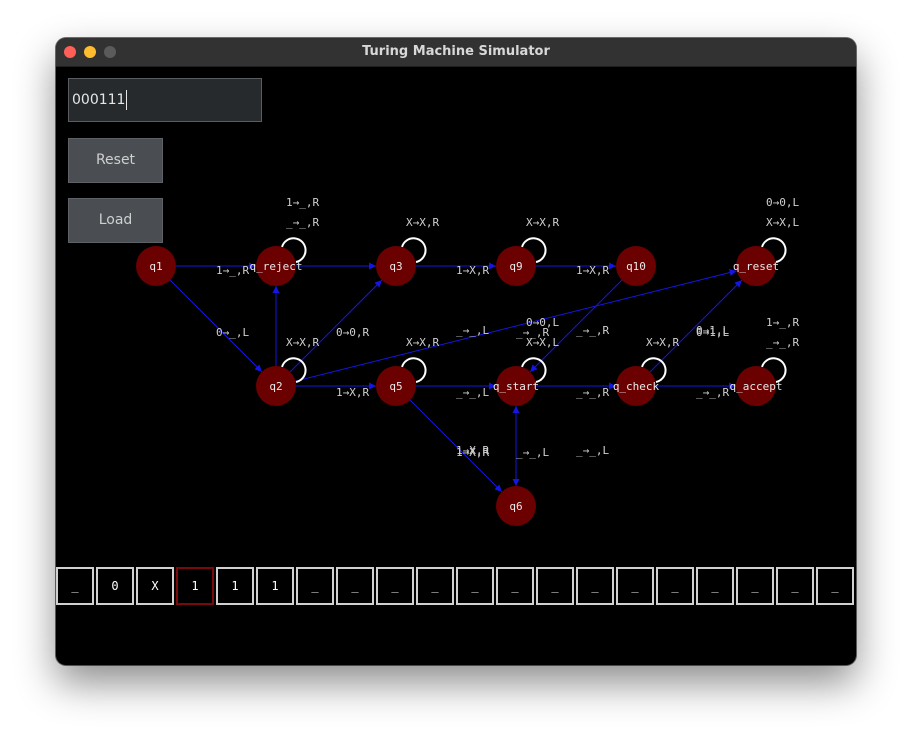  What do you see at coordinates (276, 266) in the screenshot?
I see `state-label: q_reject` at bounding box center [276, 266].